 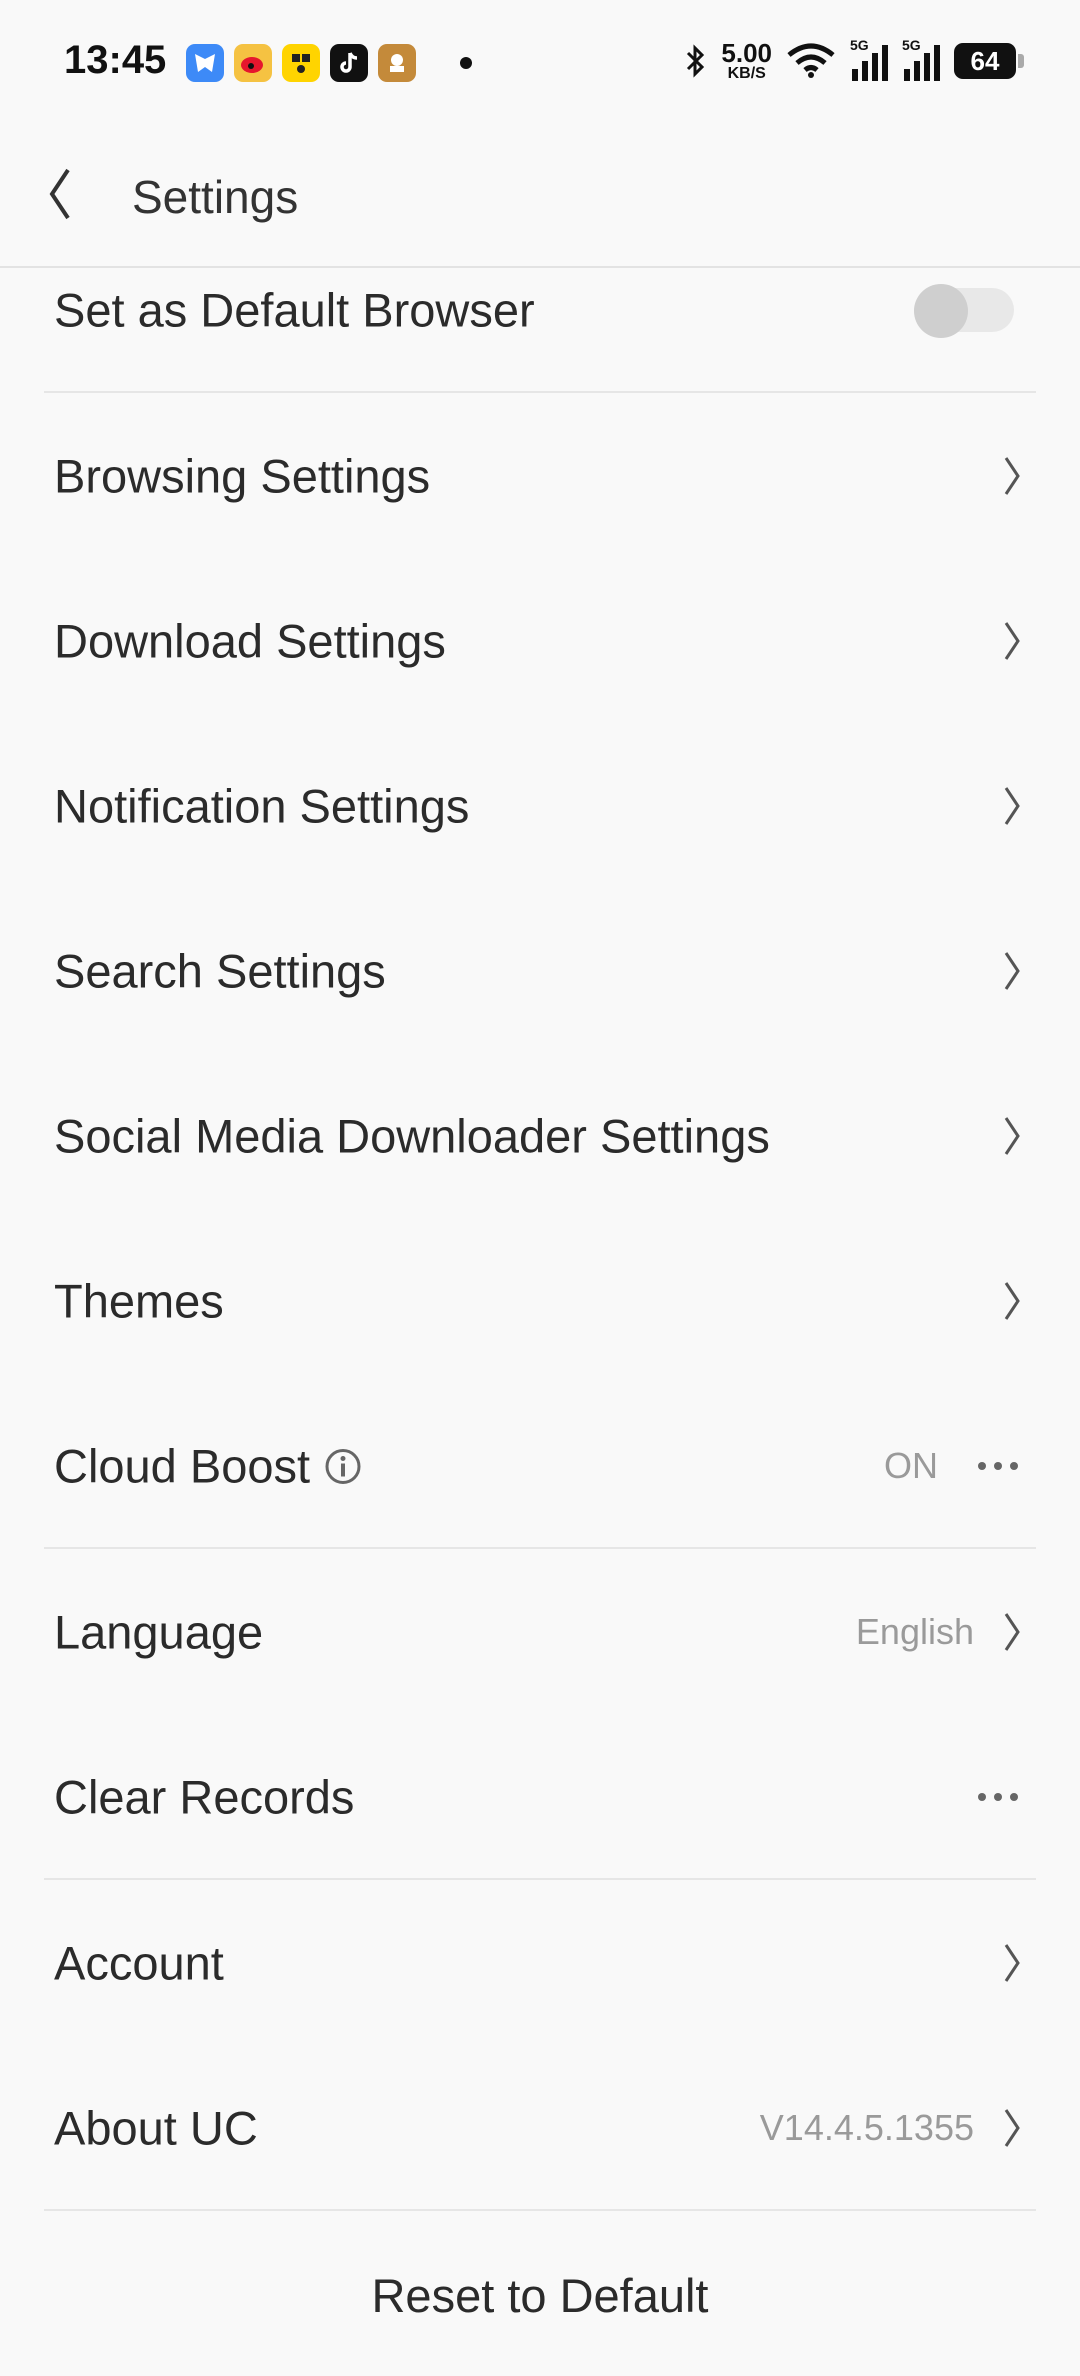 I want to click on settings-row-clear-records: Clear Records, so click(x=540, y=1796).